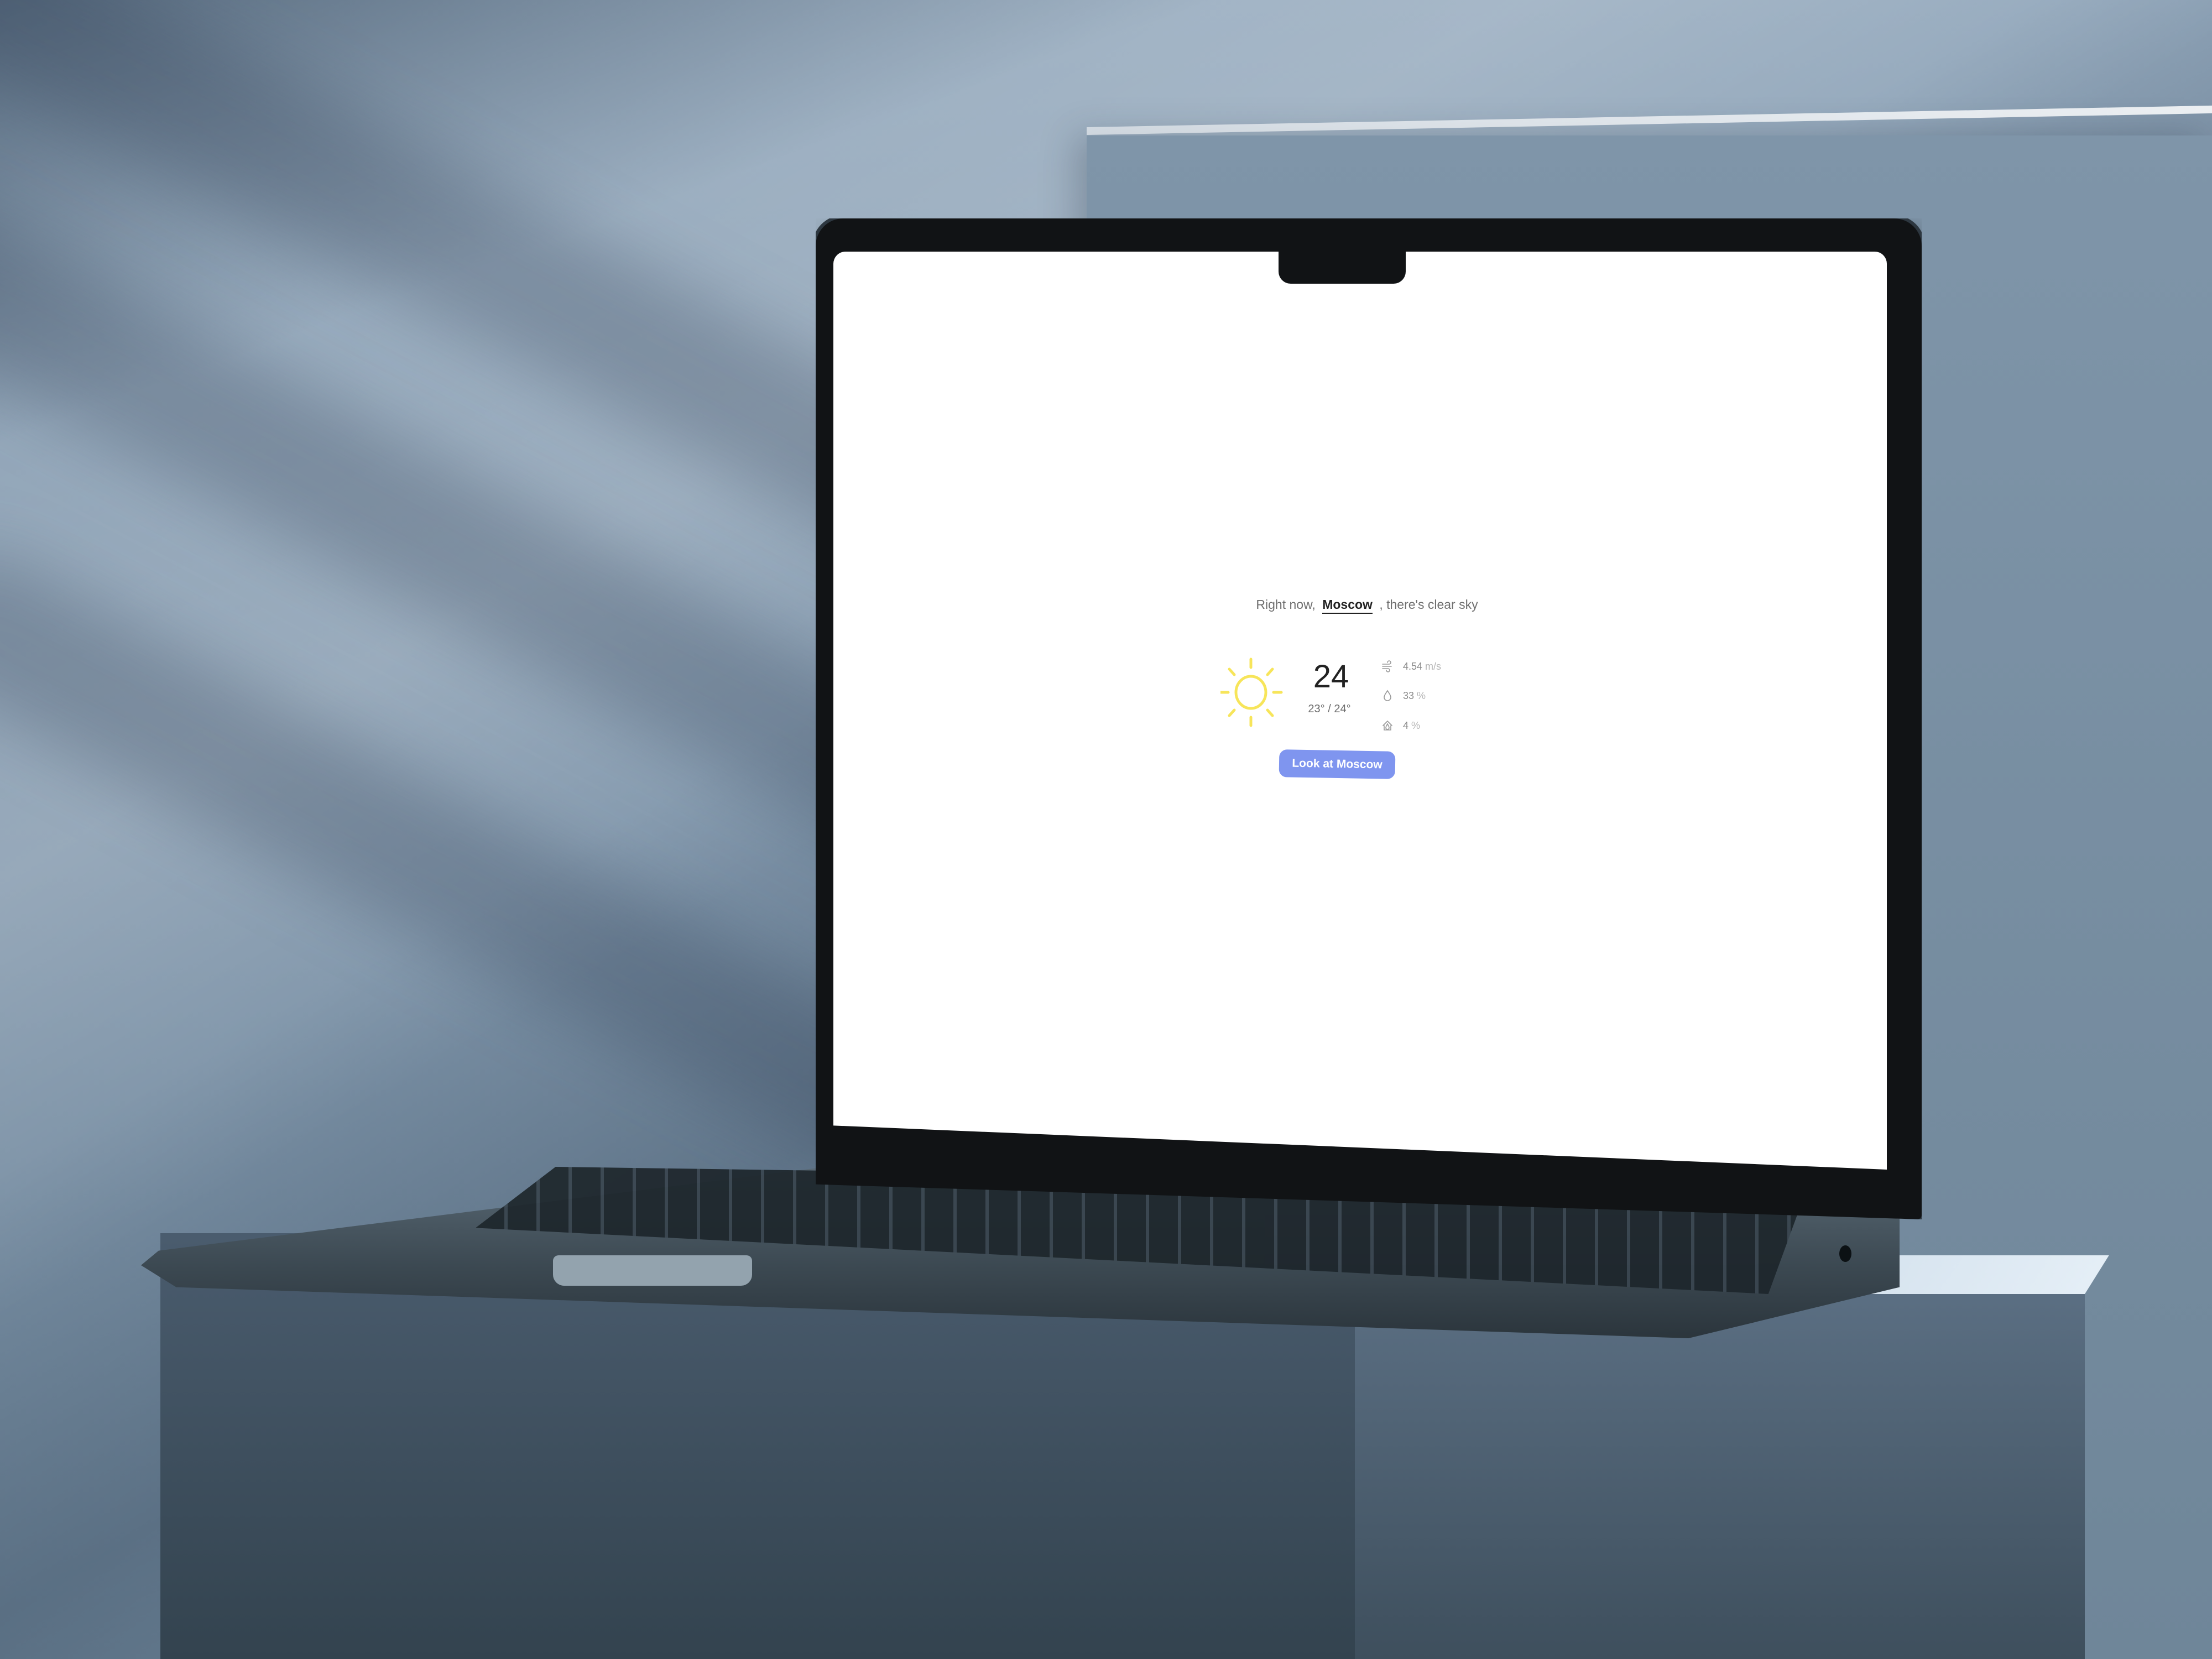  I want to click on temperature-range: 23° / 24°, so click(1330, 709).